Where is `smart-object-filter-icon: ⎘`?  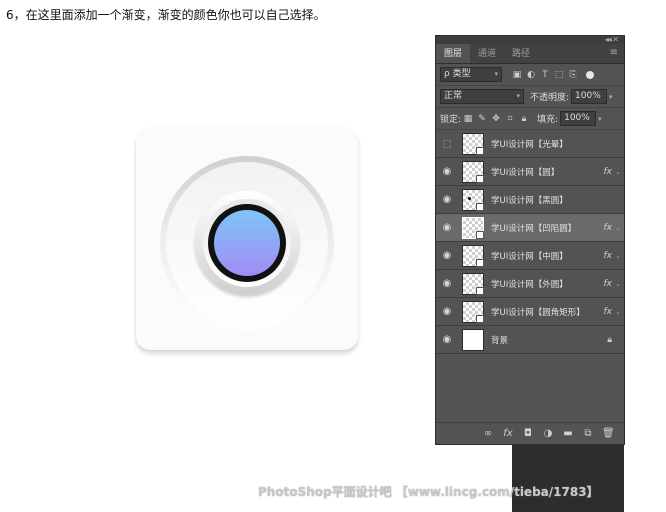 smart-object-filter-icon: ⎘ is located at coordinates (573, 75).